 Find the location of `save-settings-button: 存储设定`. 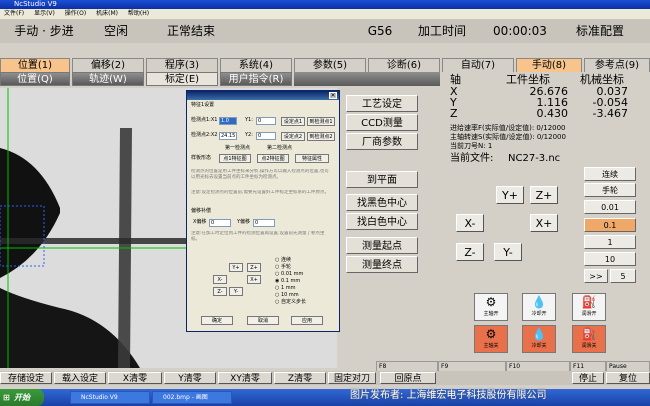

save-settings-button: 存储设定 is located at coordinates (26, 378).